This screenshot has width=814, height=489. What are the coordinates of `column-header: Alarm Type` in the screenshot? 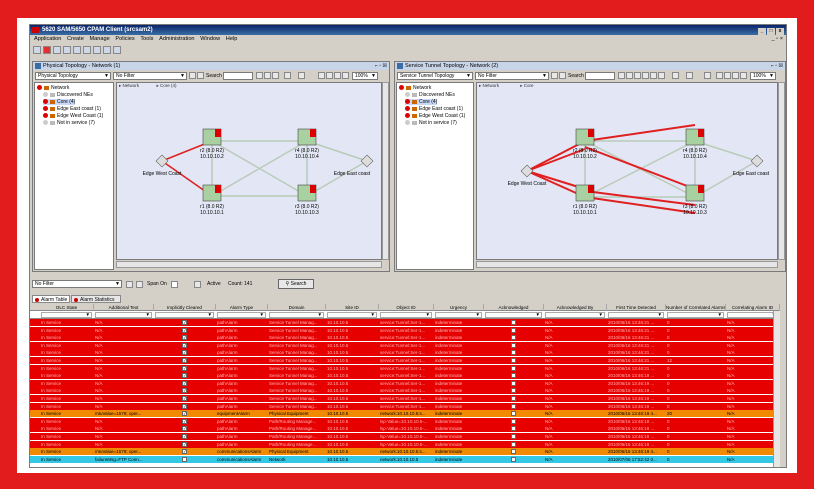 It's located at (242, 307).